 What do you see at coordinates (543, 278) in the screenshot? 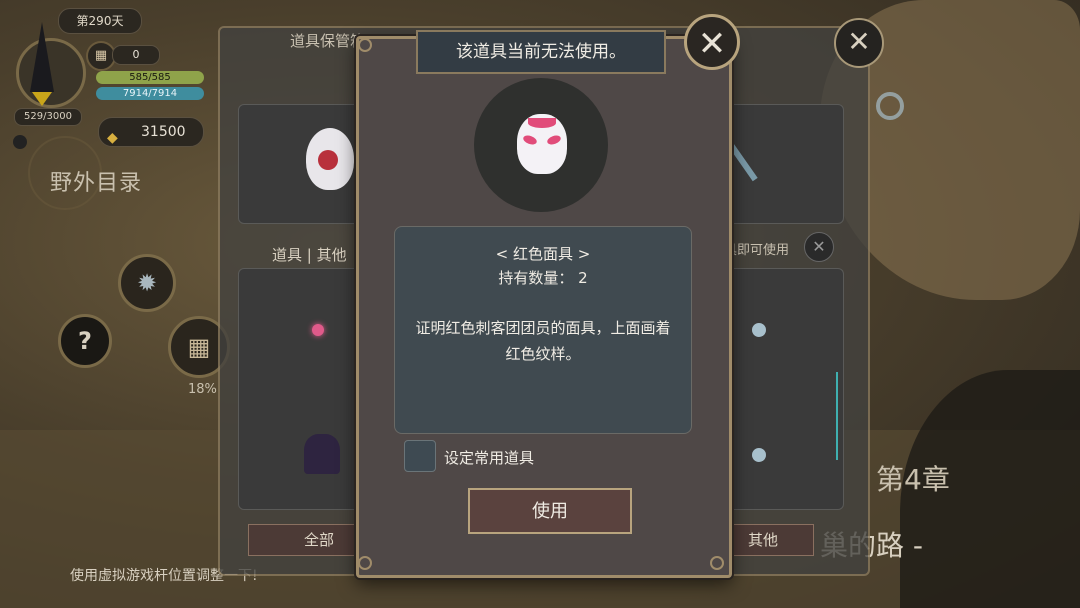
I see `item-quantity: 持有数量： 2` at bounding box center [543, 278].